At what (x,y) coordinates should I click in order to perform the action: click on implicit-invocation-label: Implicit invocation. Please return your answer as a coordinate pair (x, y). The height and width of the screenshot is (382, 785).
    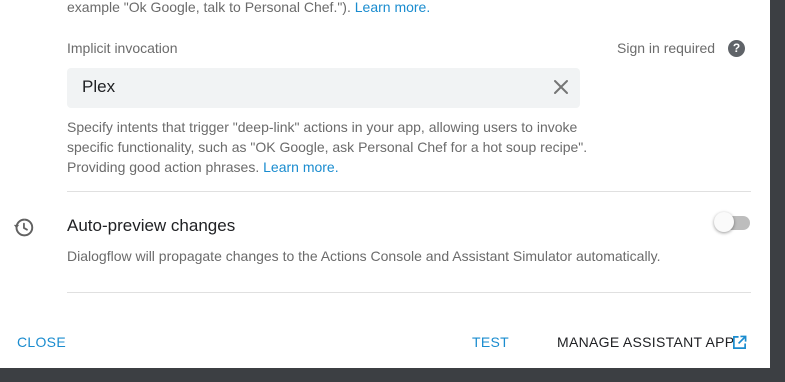
    Looking at the image, I should click on (122, 48).